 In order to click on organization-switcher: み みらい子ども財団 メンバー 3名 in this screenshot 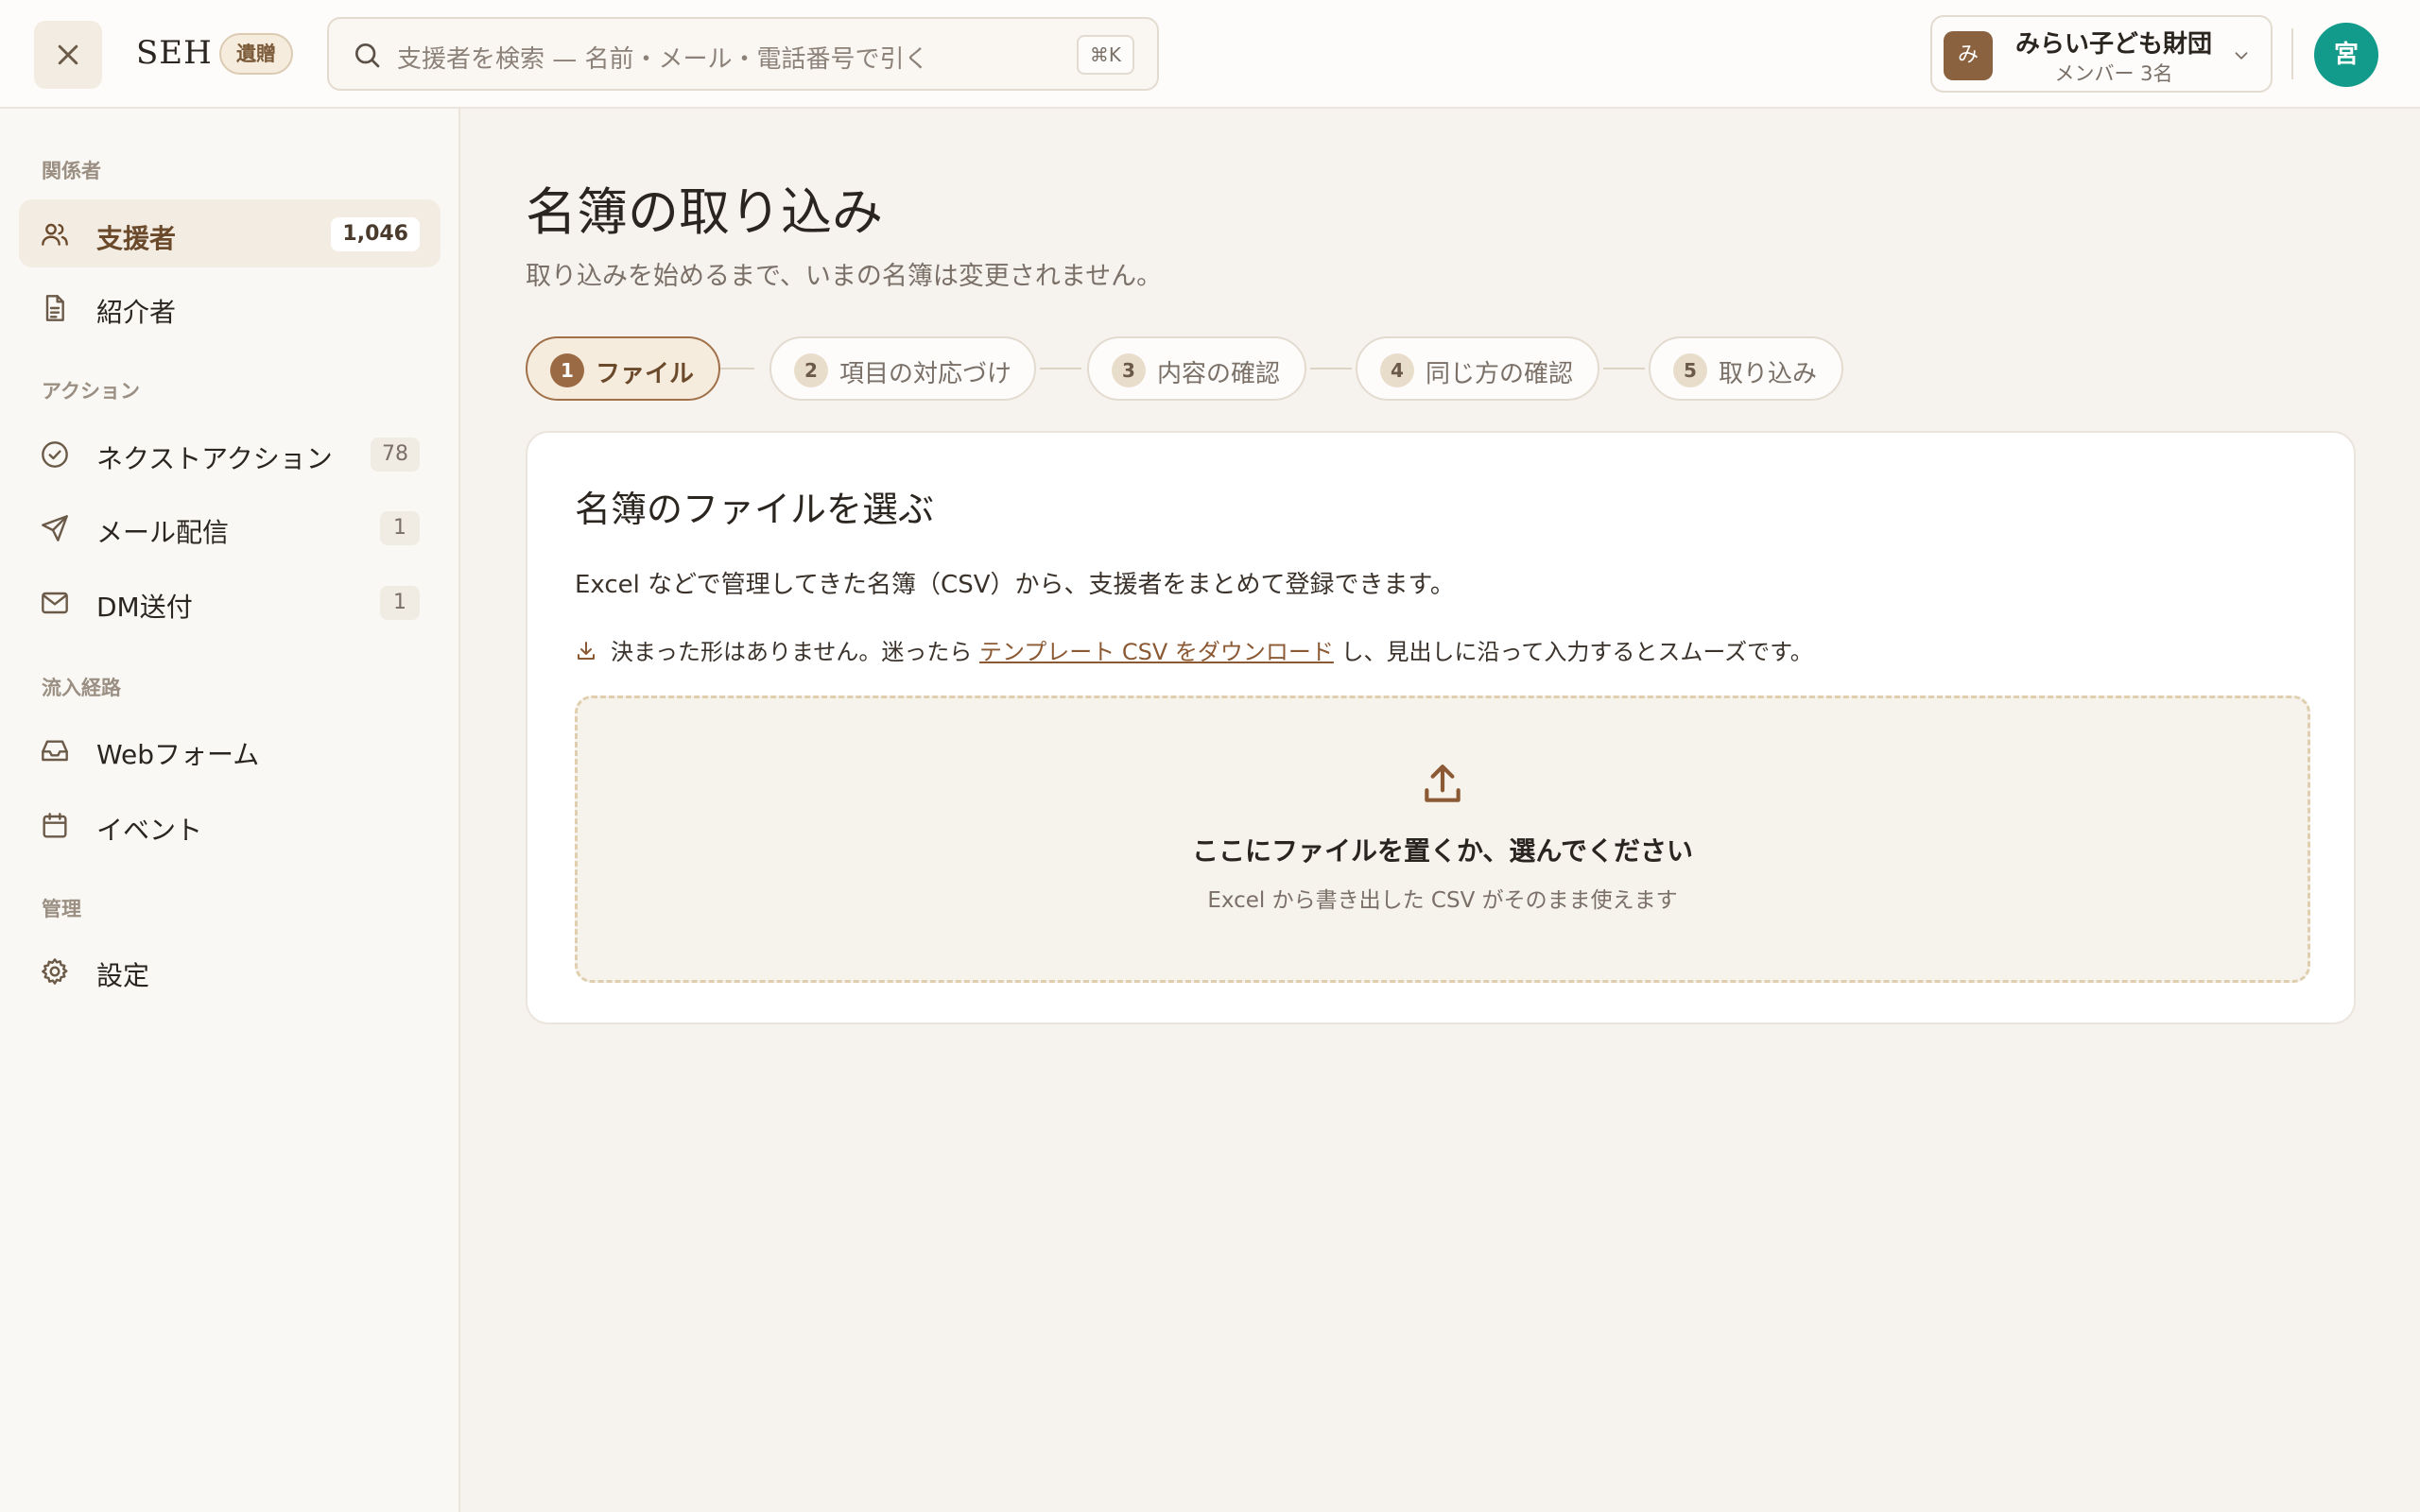, I will do `click(2101, 54)`.